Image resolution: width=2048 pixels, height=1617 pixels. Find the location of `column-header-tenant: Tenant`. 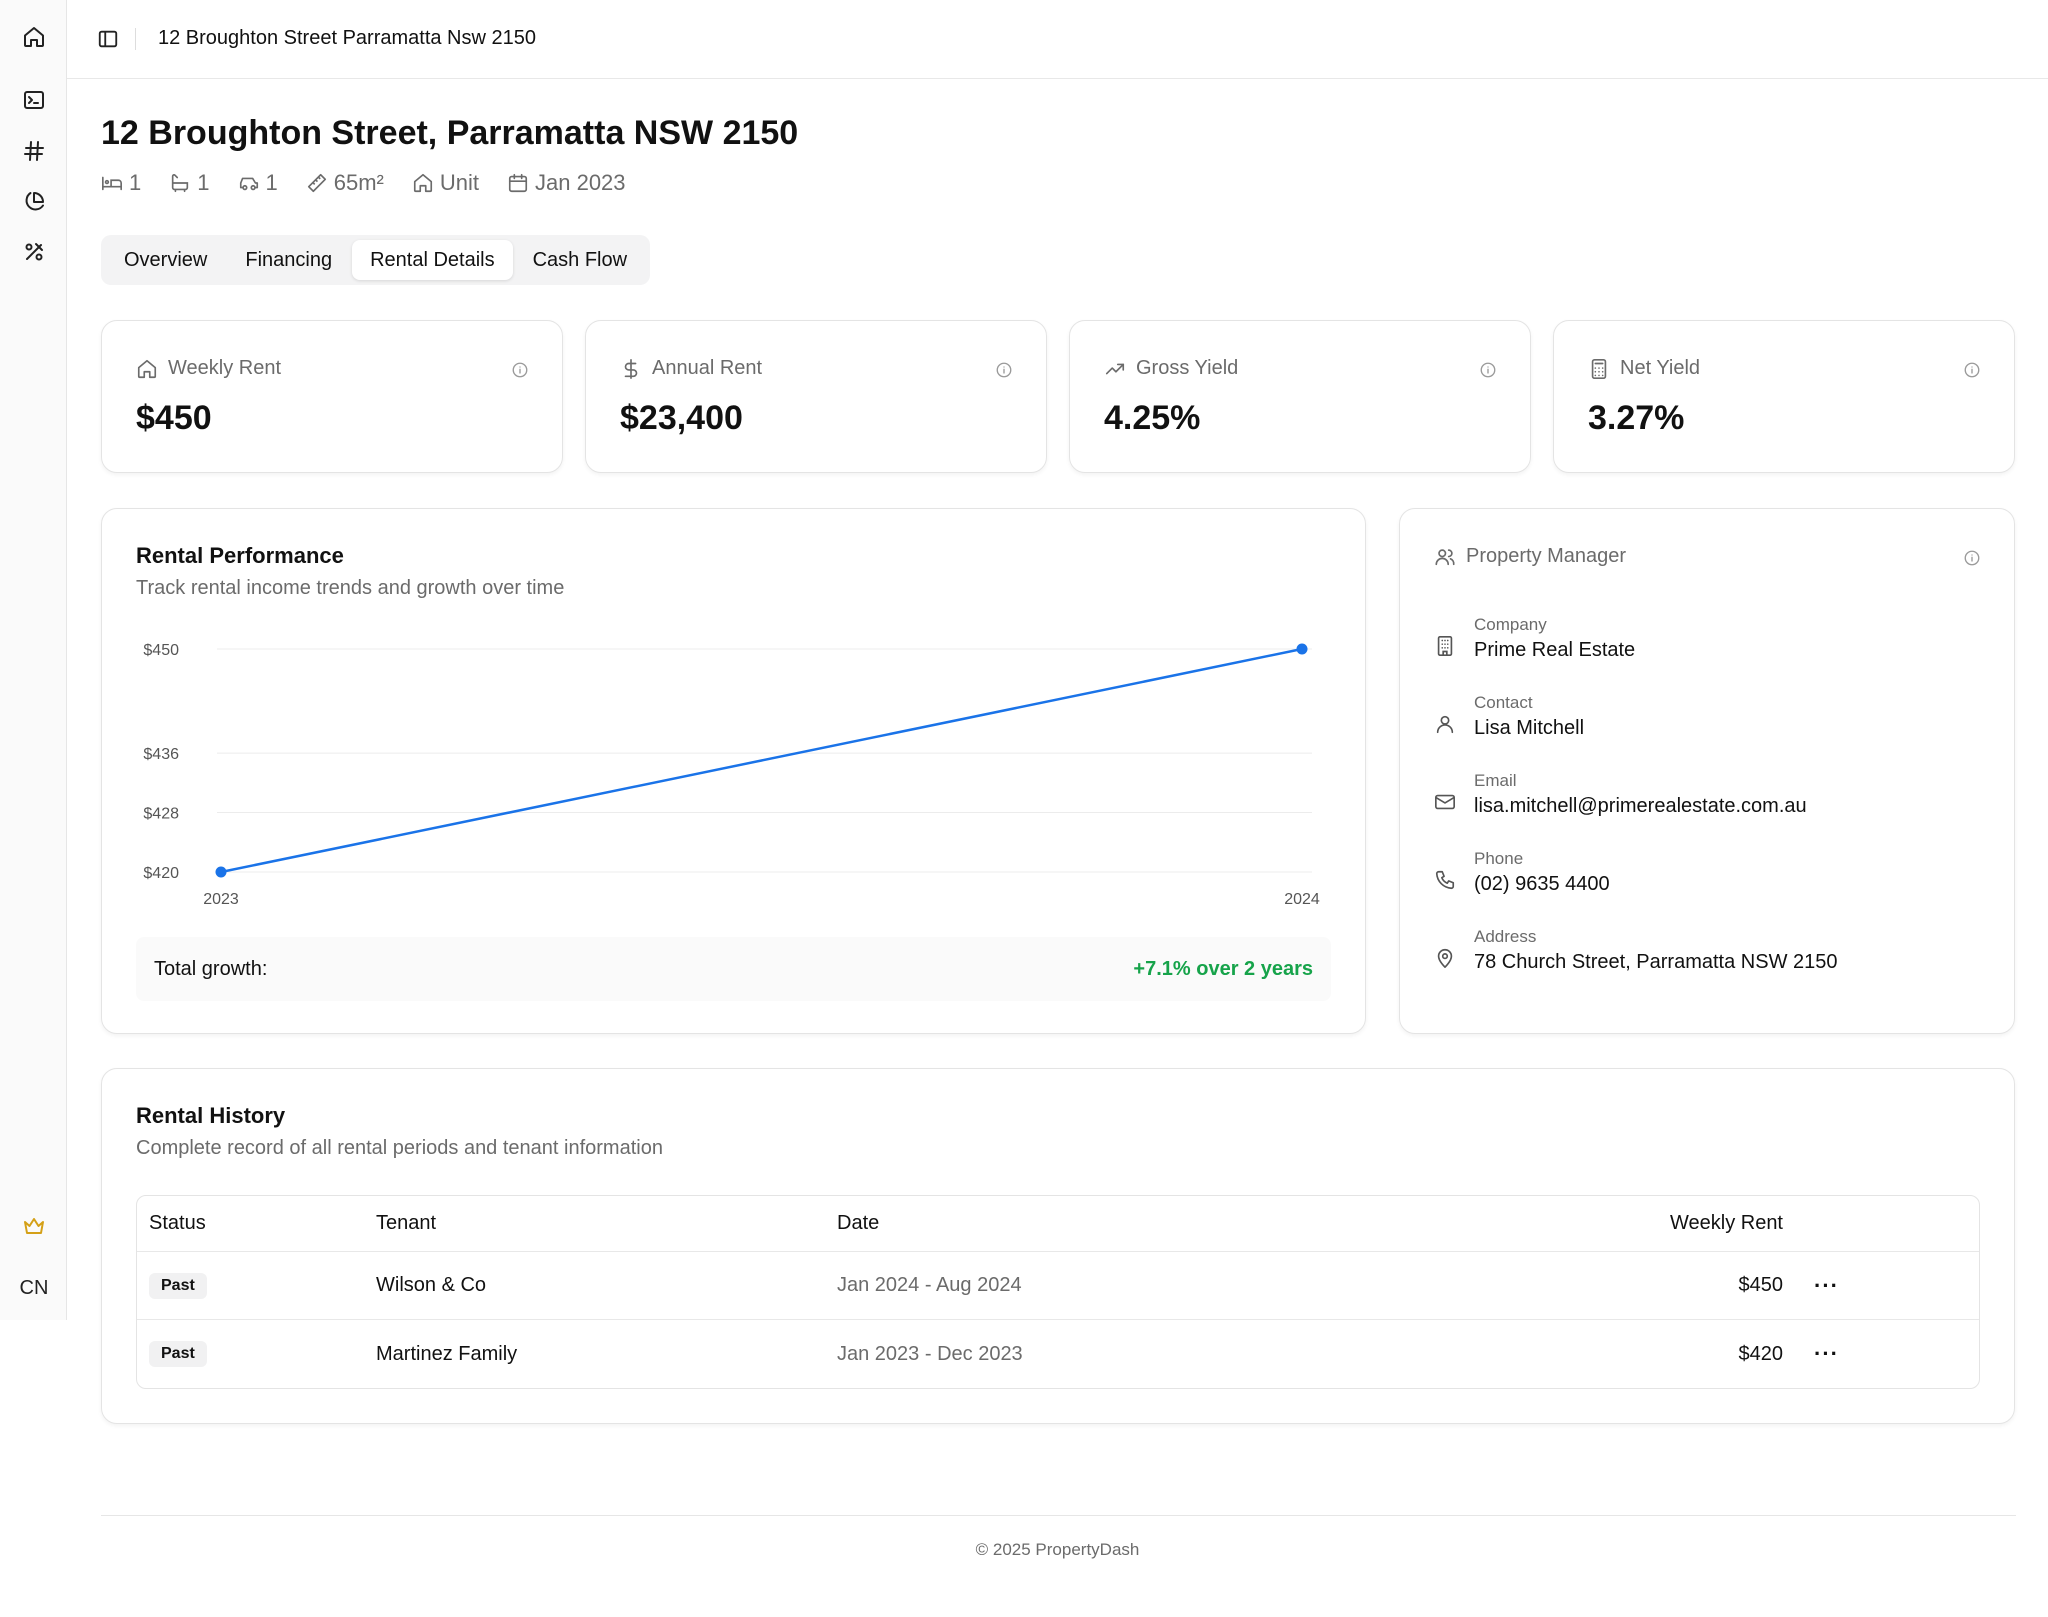

column-header-tenant: Tenant is located at coordinates (406, 1223).